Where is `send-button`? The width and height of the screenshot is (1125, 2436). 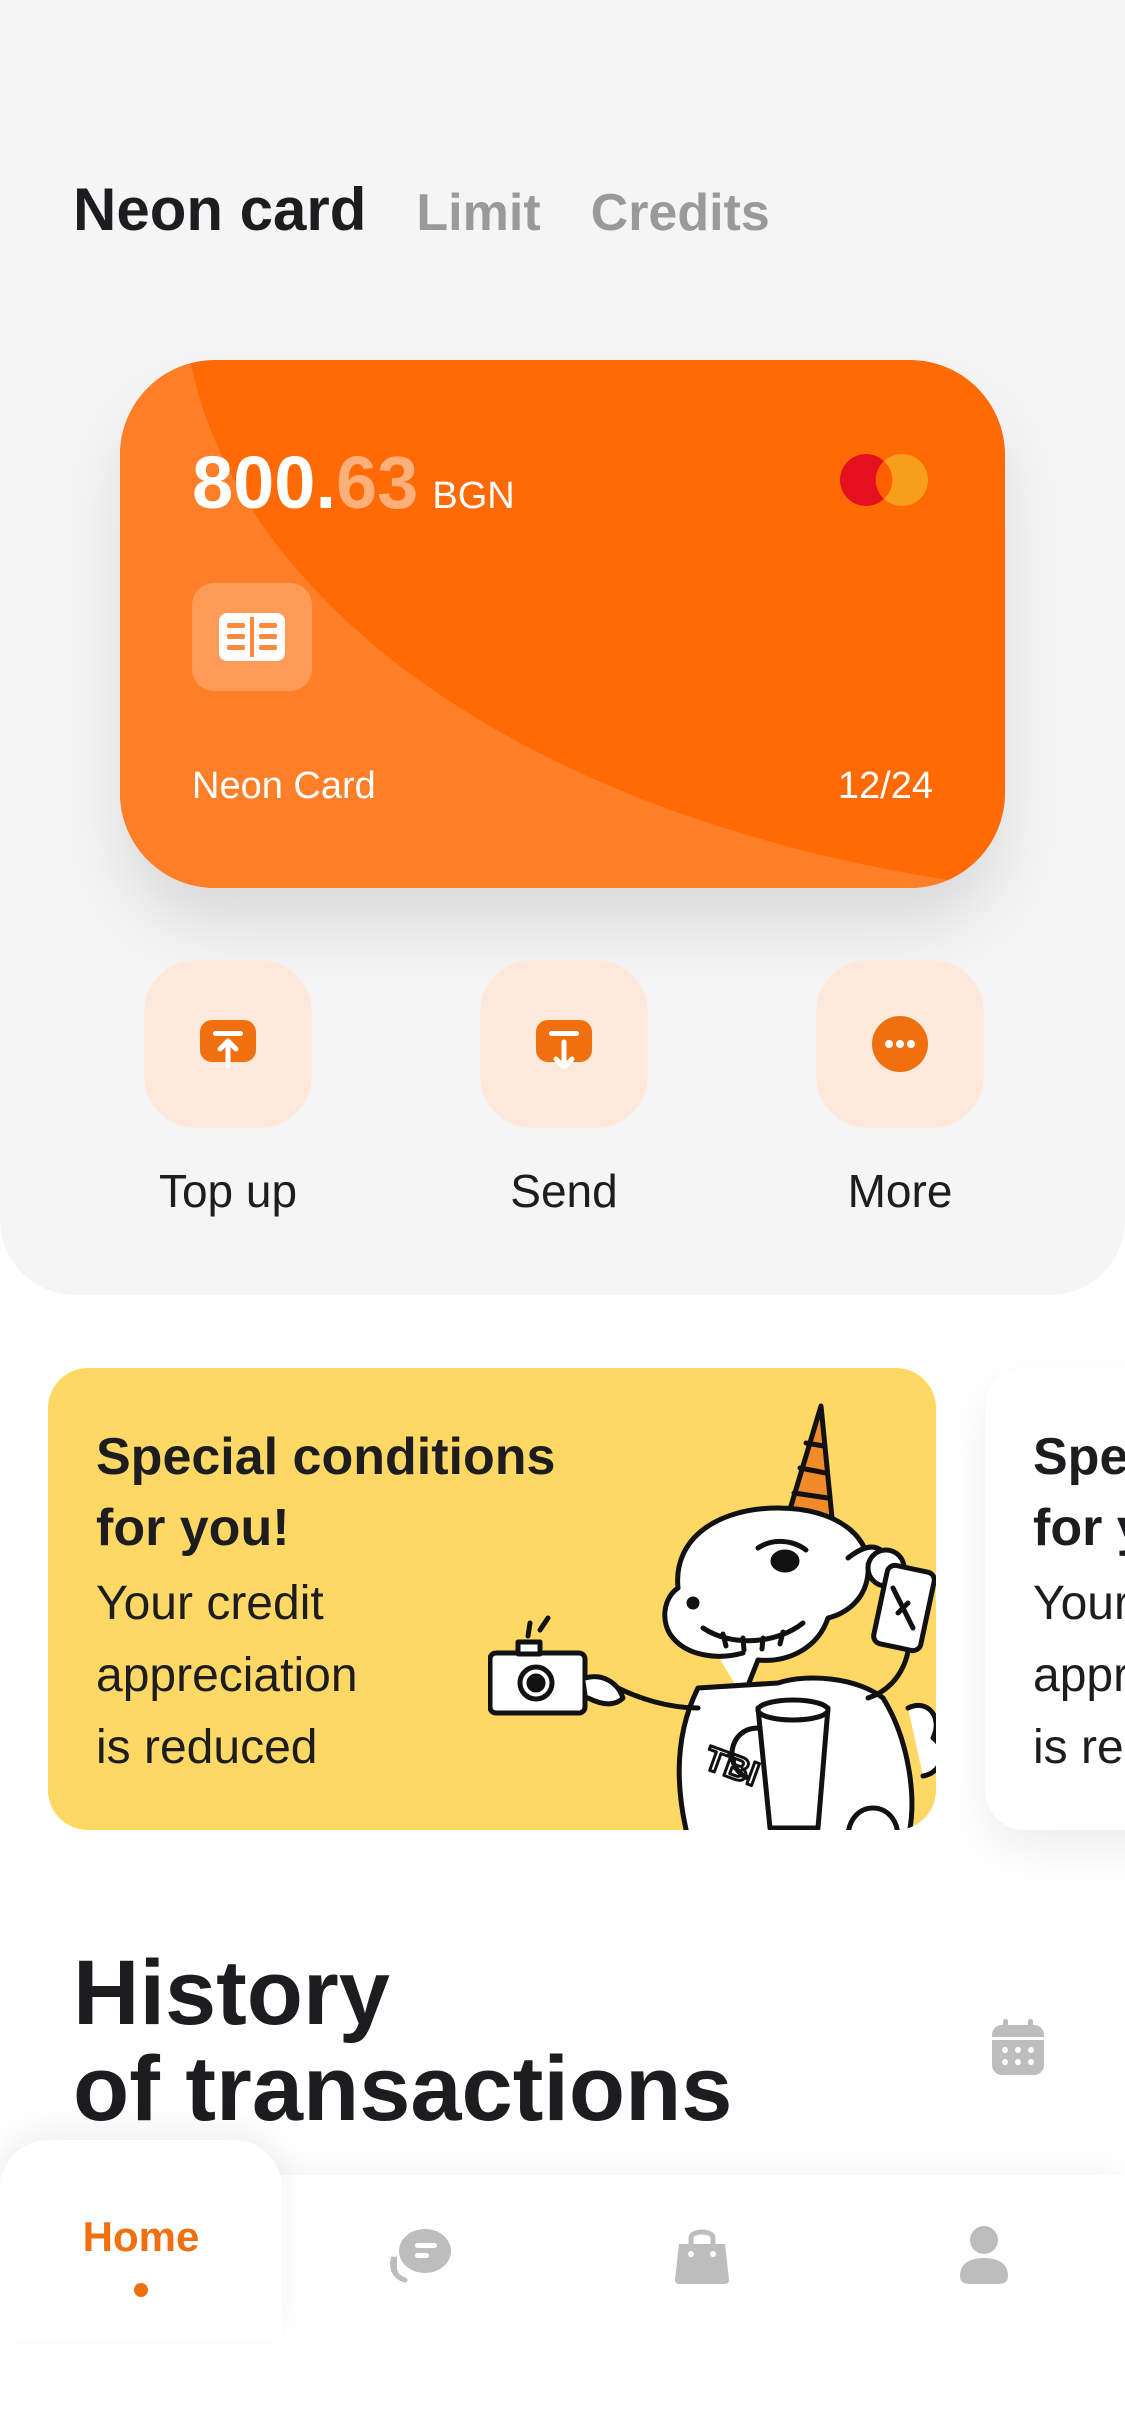 send-button is located at coordinates (564, 1044).